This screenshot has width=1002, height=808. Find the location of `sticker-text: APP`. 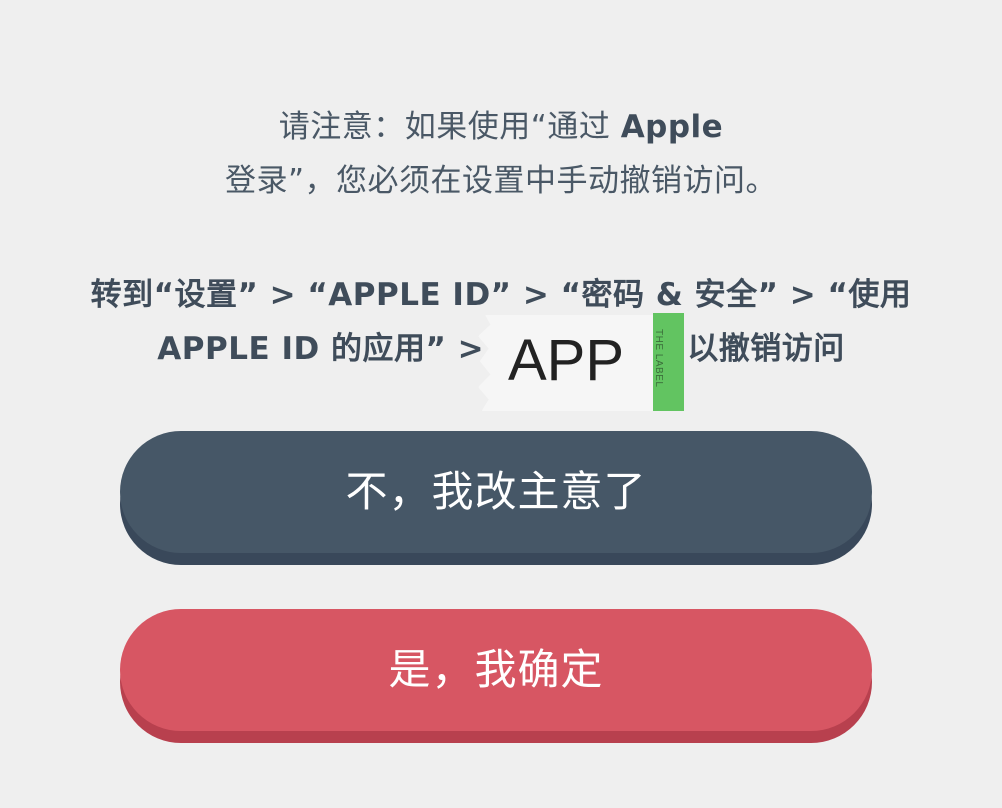

sticker-text: APP is located at coordinates (566, 360).